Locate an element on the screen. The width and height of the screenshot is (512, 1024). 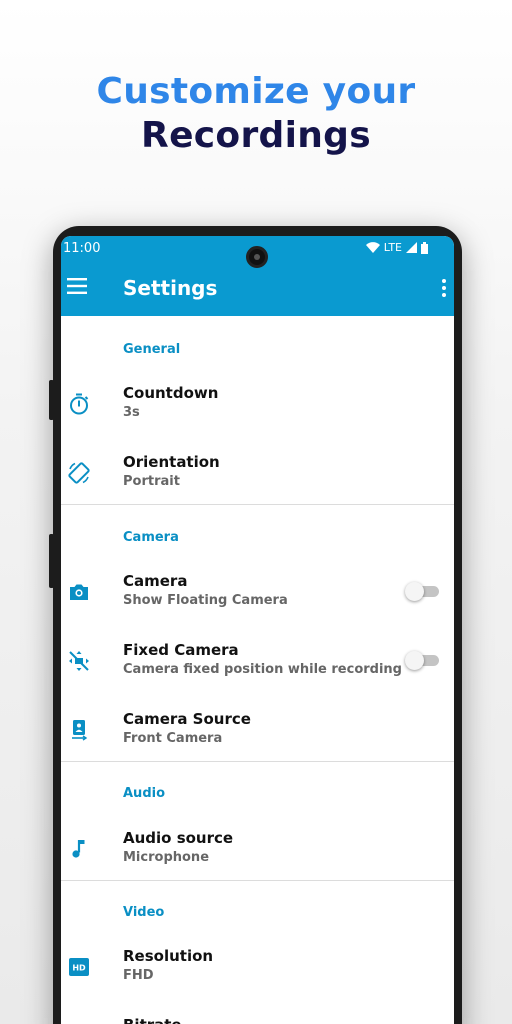
more-vert-icon is located at coordinates (444, 288).